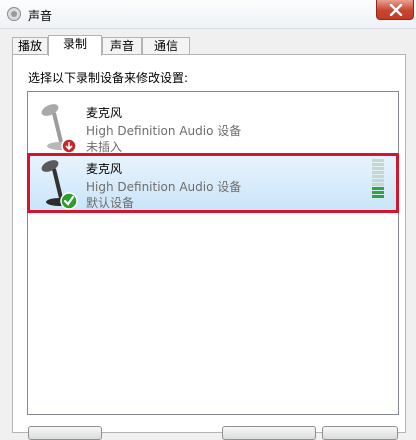  Describe the element at coordinates (104, 147) in the screenshot. I see `device-status: 未插入` at that location.